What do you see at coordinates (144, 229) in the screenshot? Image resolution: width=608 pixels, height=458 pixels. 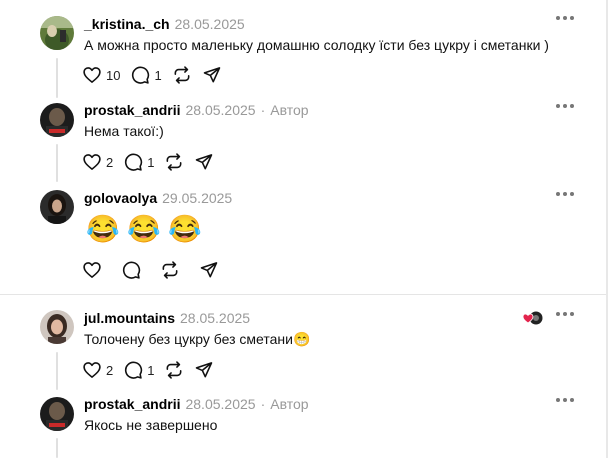 I see `emoji-content: 😂 😂 😂` at bounding box center [144, 229].